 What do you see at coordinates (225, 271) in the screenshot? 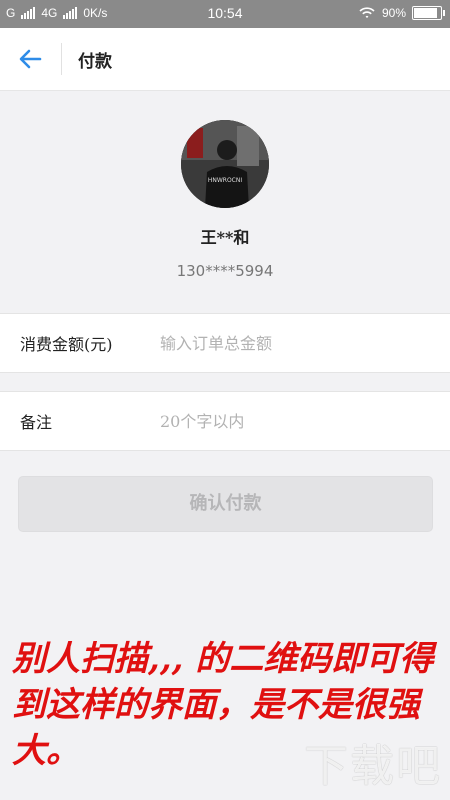
I see `payee-phone: 130****5994` at bounding box center [225, 271].